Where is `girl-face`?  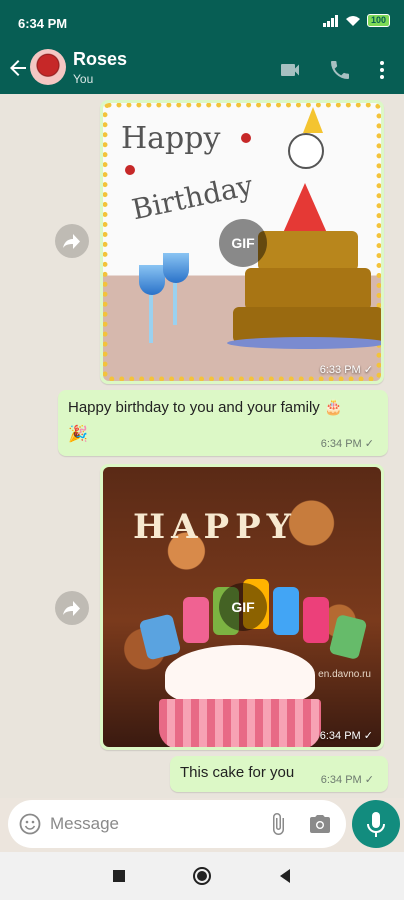
girl-face is located at coordinates (306, 151).